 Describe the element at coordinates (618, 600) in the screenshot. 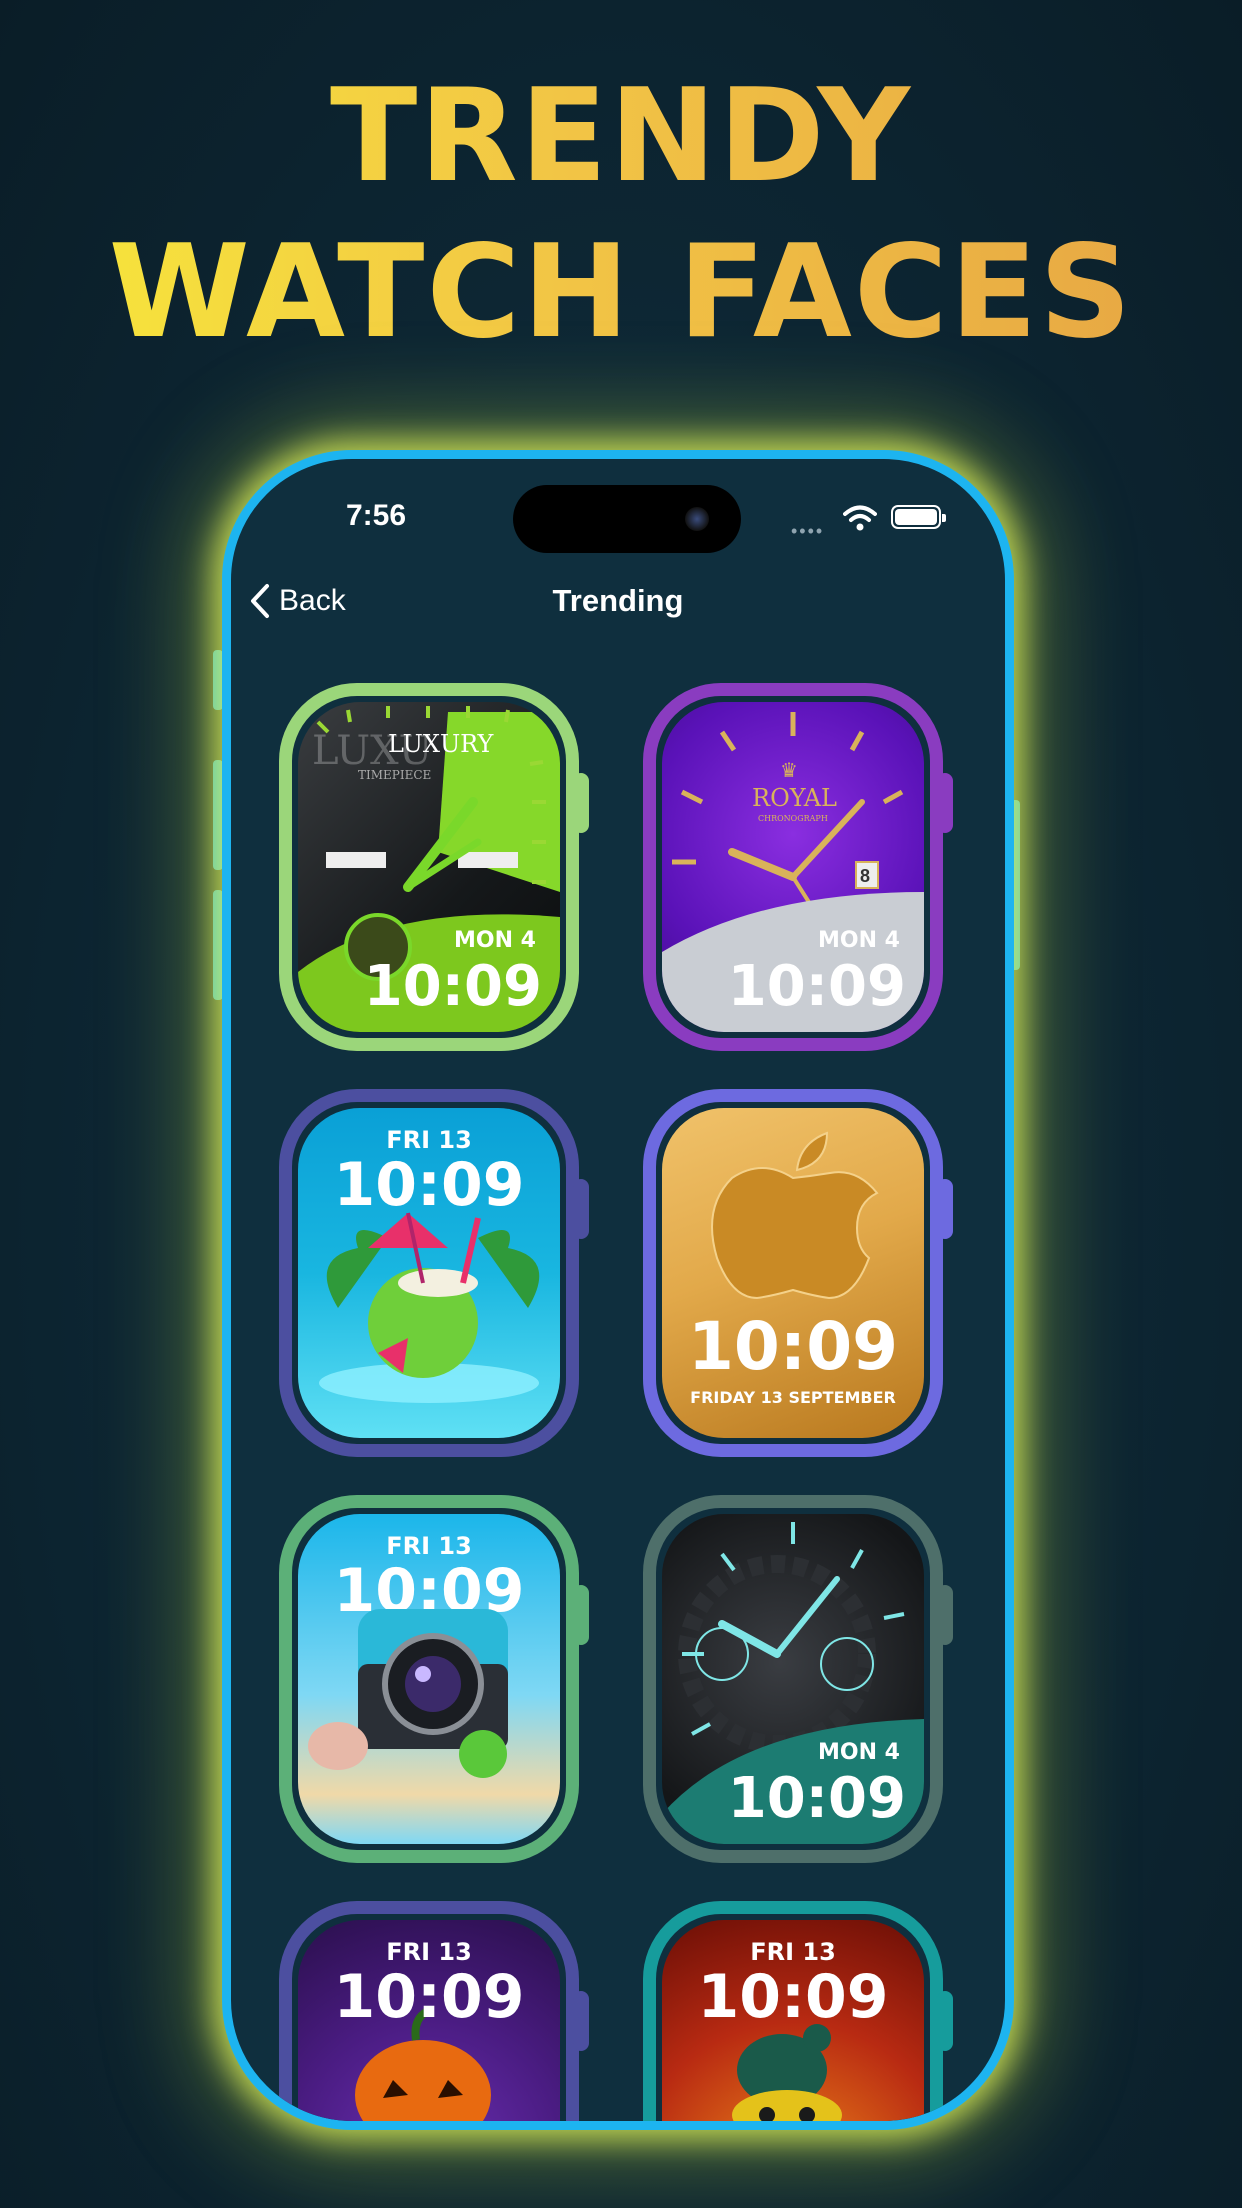

I see `page-title: Trending` at that location.